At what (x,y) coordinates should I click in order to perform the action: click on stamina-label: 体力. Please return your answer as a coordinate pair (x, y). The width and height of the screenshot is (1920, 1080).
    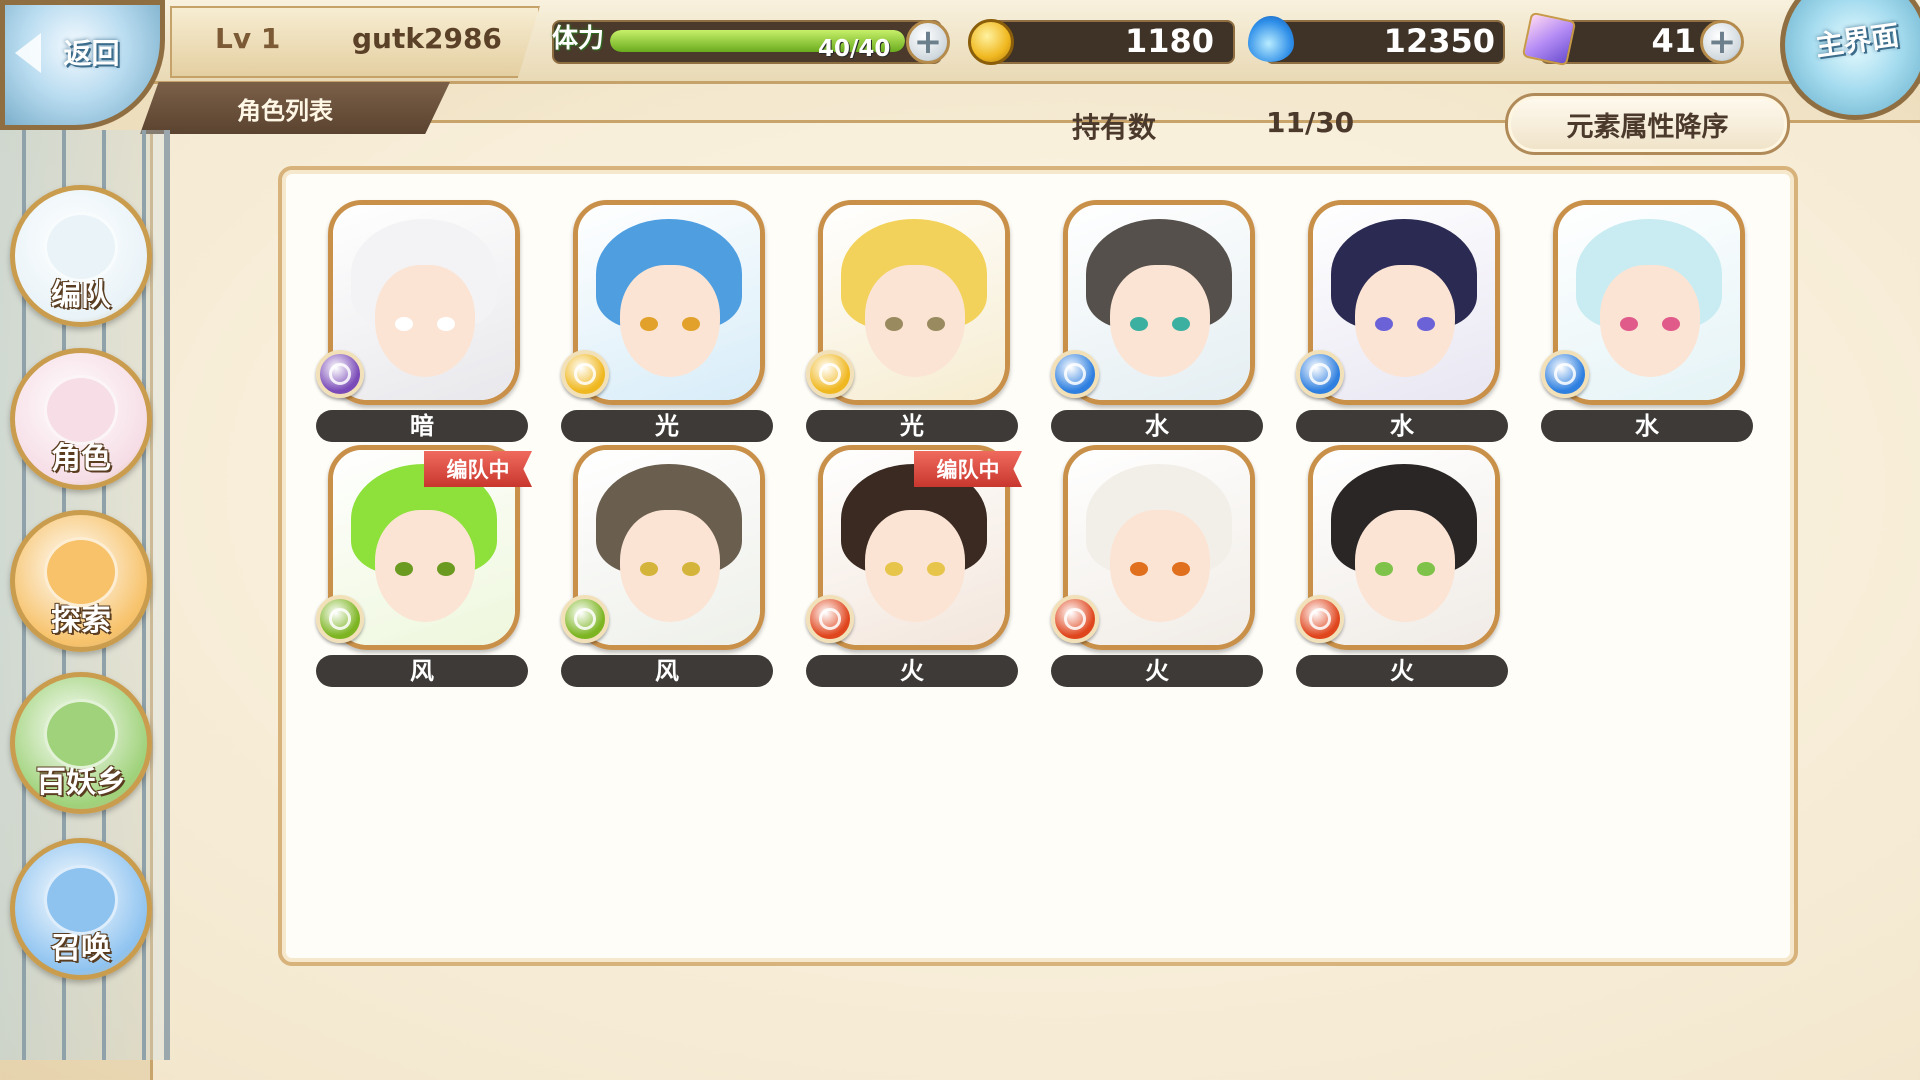
    Looking at the image, I should click on (578, 39).